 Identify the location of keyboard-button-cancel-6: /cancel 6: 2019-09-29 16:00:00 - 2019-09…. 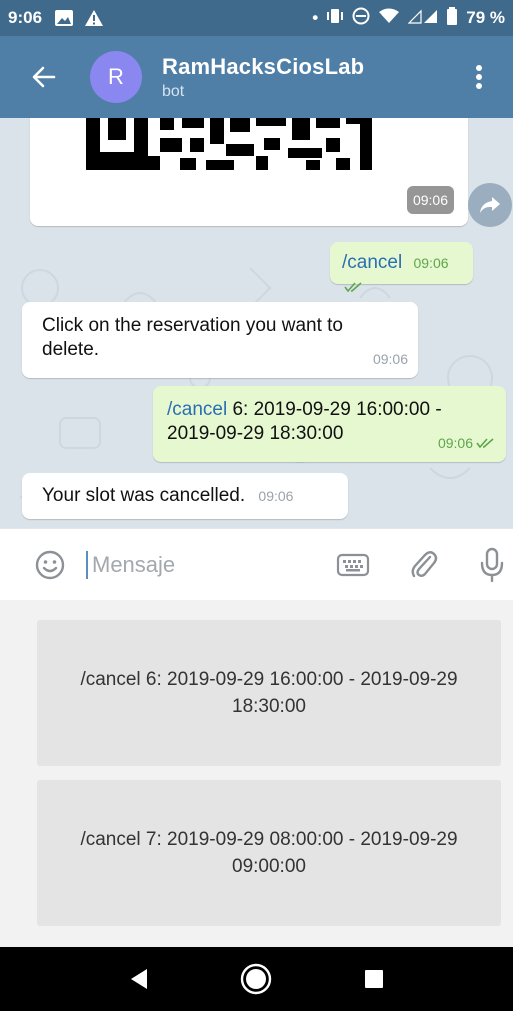
(269, 693).